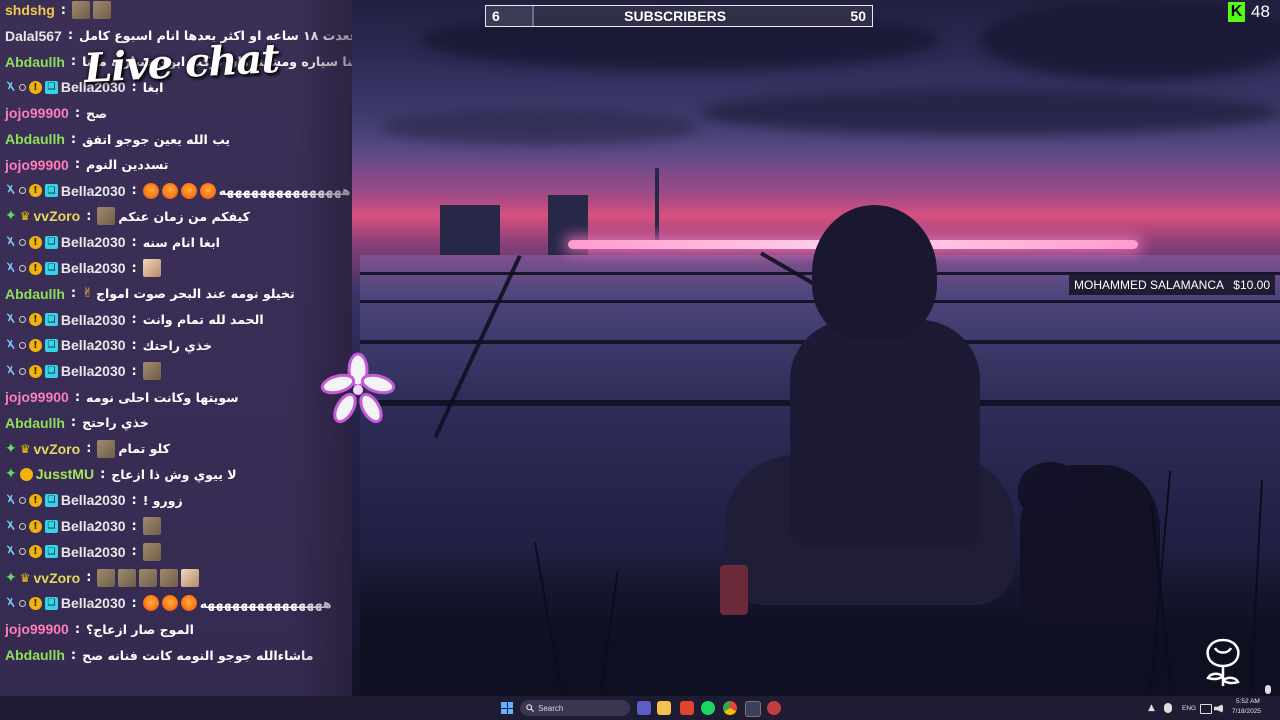 Image resolution: width=1280 pixels, height=720 pixels. I want to click on donation-alert: MOHAMMED SALAMANCA $10.00, so click(1172, 285).